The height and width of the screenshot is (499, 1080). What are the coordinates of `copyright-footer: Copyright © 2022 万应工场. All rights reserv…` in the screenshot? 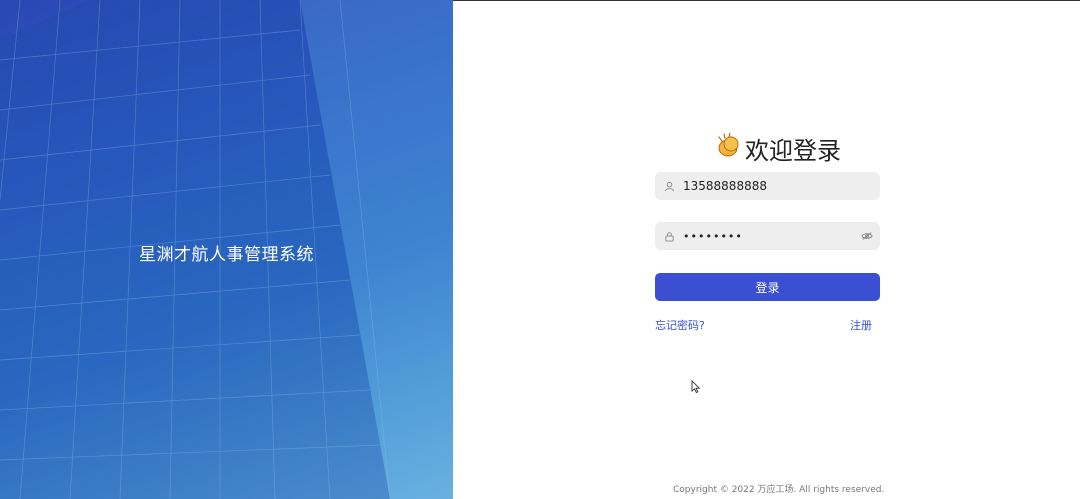 It's located at (779, 490).